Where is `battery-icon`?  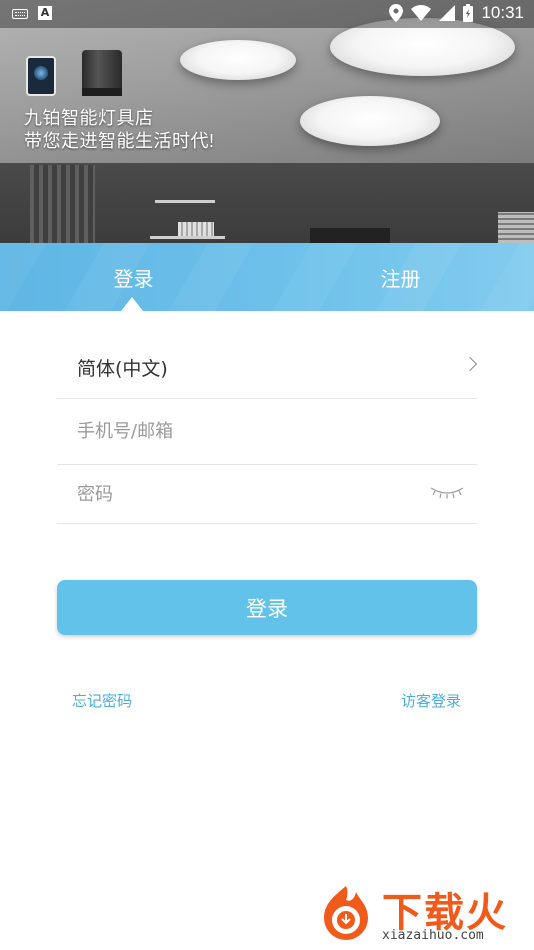 battery-icon is located at coordinates (468, 13).